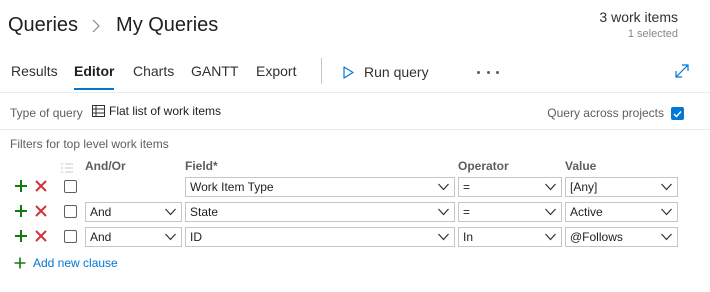  I want to click on field-dropdown: State, so click(320, 212).